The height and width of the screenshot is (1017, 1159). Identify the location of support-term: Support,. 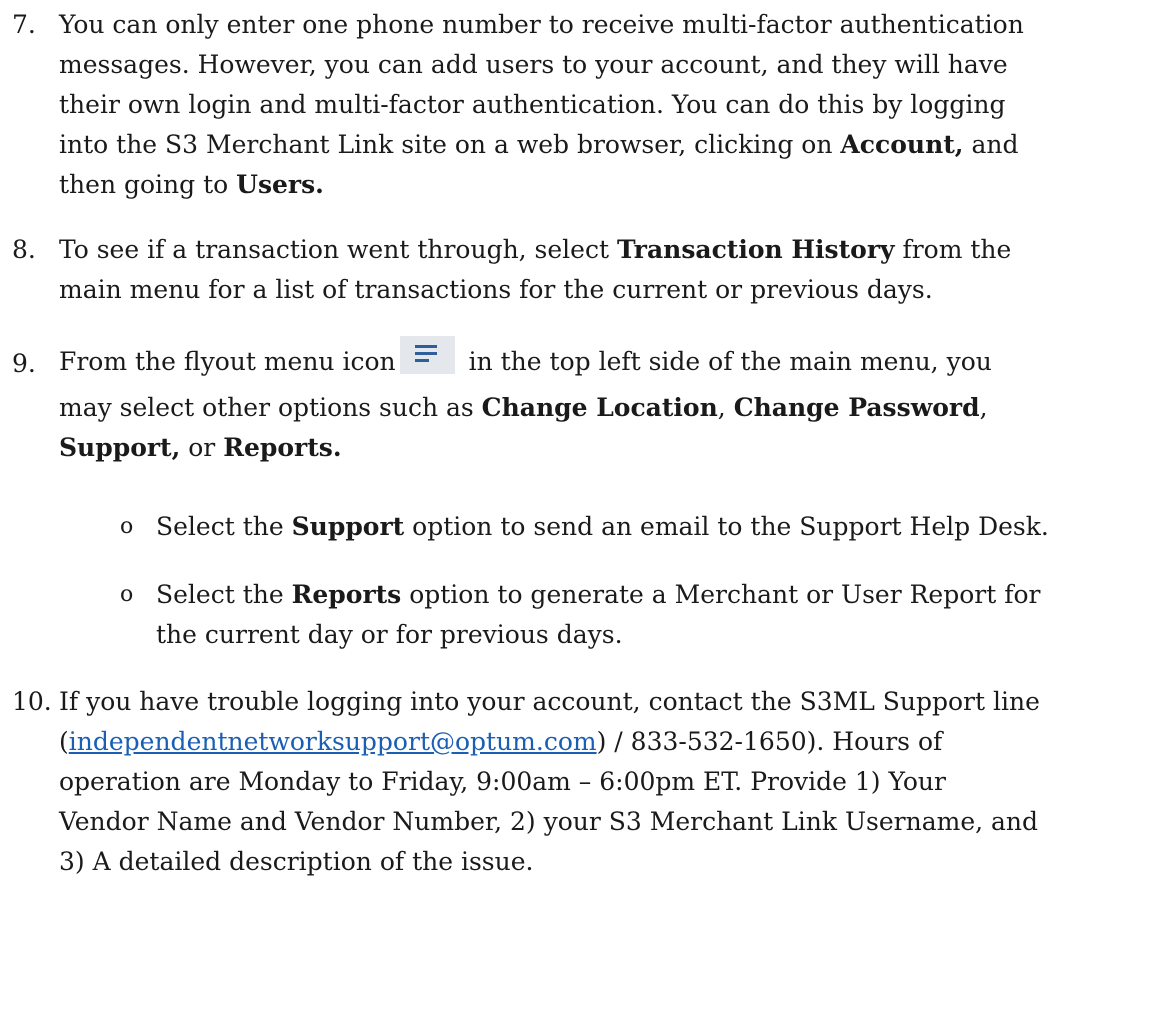
(120, 447).